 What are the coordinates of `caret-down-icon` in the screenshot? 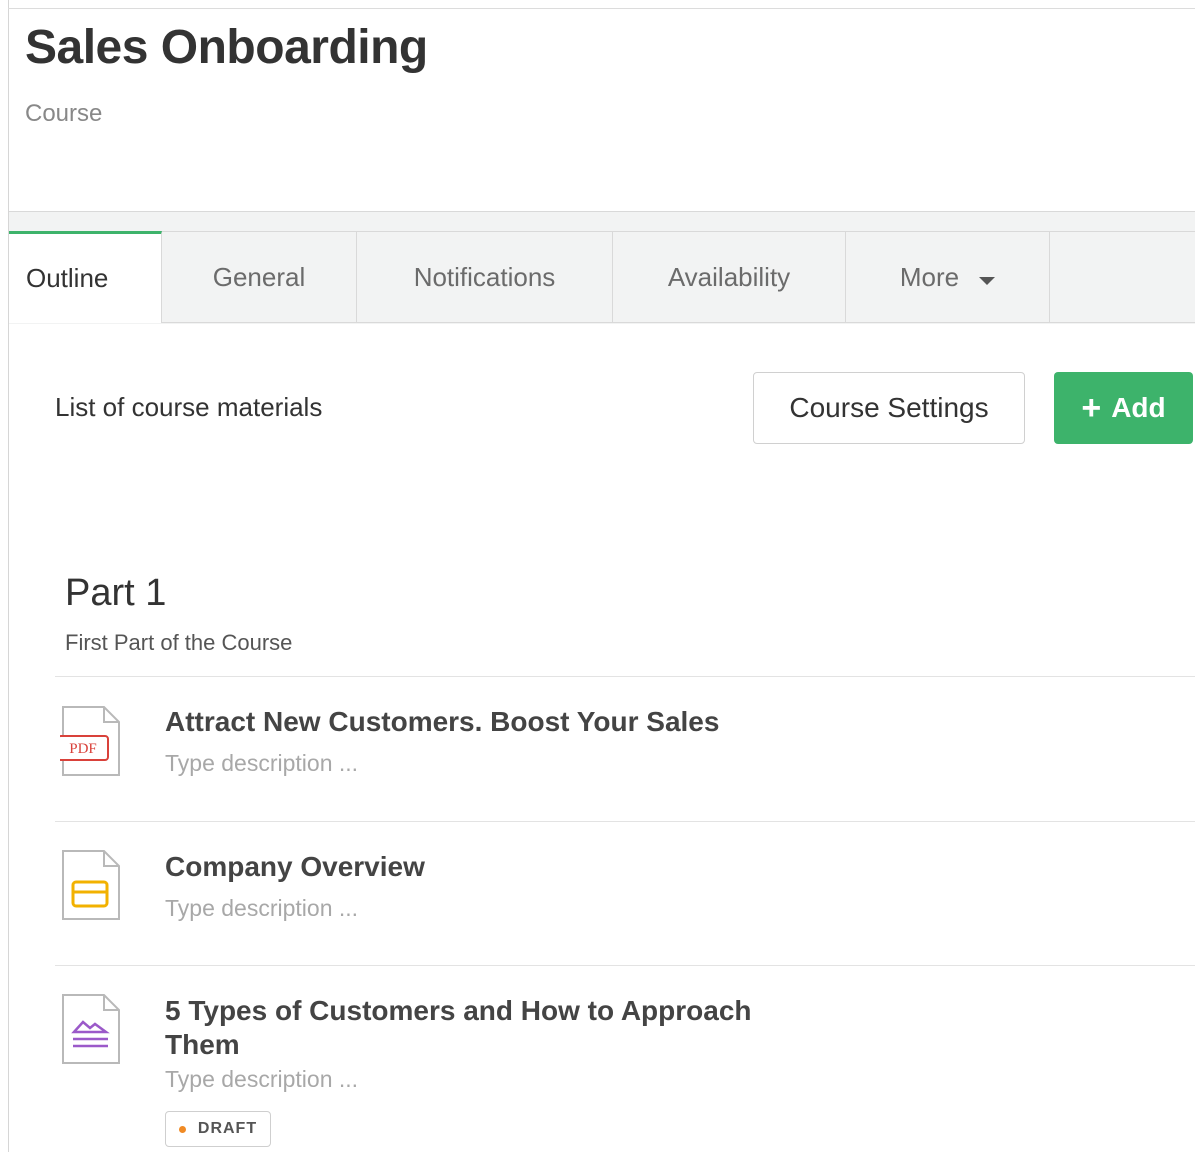 It's located at (987, 281).